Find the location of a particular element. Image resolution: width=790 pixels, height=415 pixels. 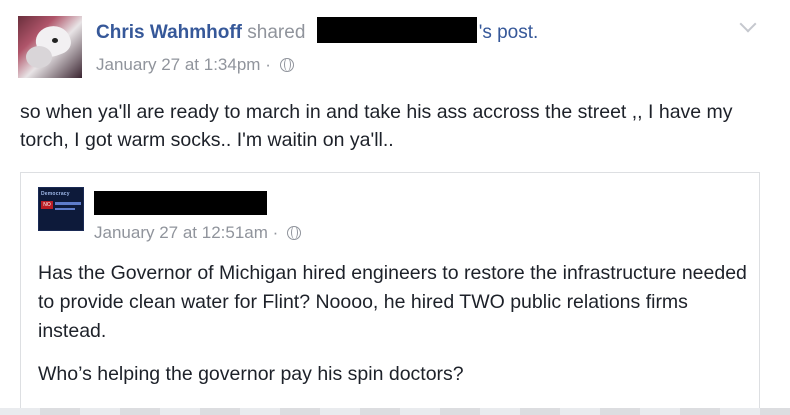

thumbnail-bar is located at coordinates (68, 203).